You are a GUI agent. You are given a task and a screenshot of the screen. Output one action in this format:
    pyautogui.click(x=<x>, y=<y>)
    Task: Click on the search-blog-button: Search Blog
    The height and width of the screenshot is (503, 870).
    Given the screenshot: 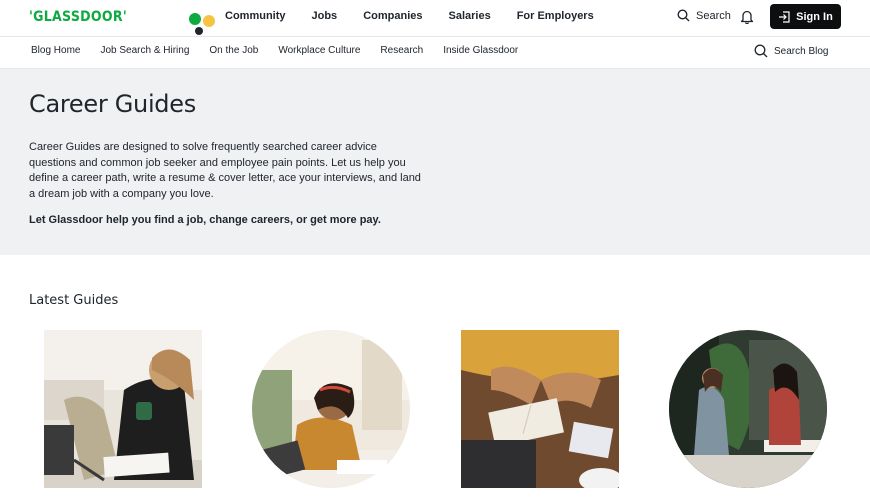 What is the action you would take?
    pyautogui.click(x=791, y=51)
    